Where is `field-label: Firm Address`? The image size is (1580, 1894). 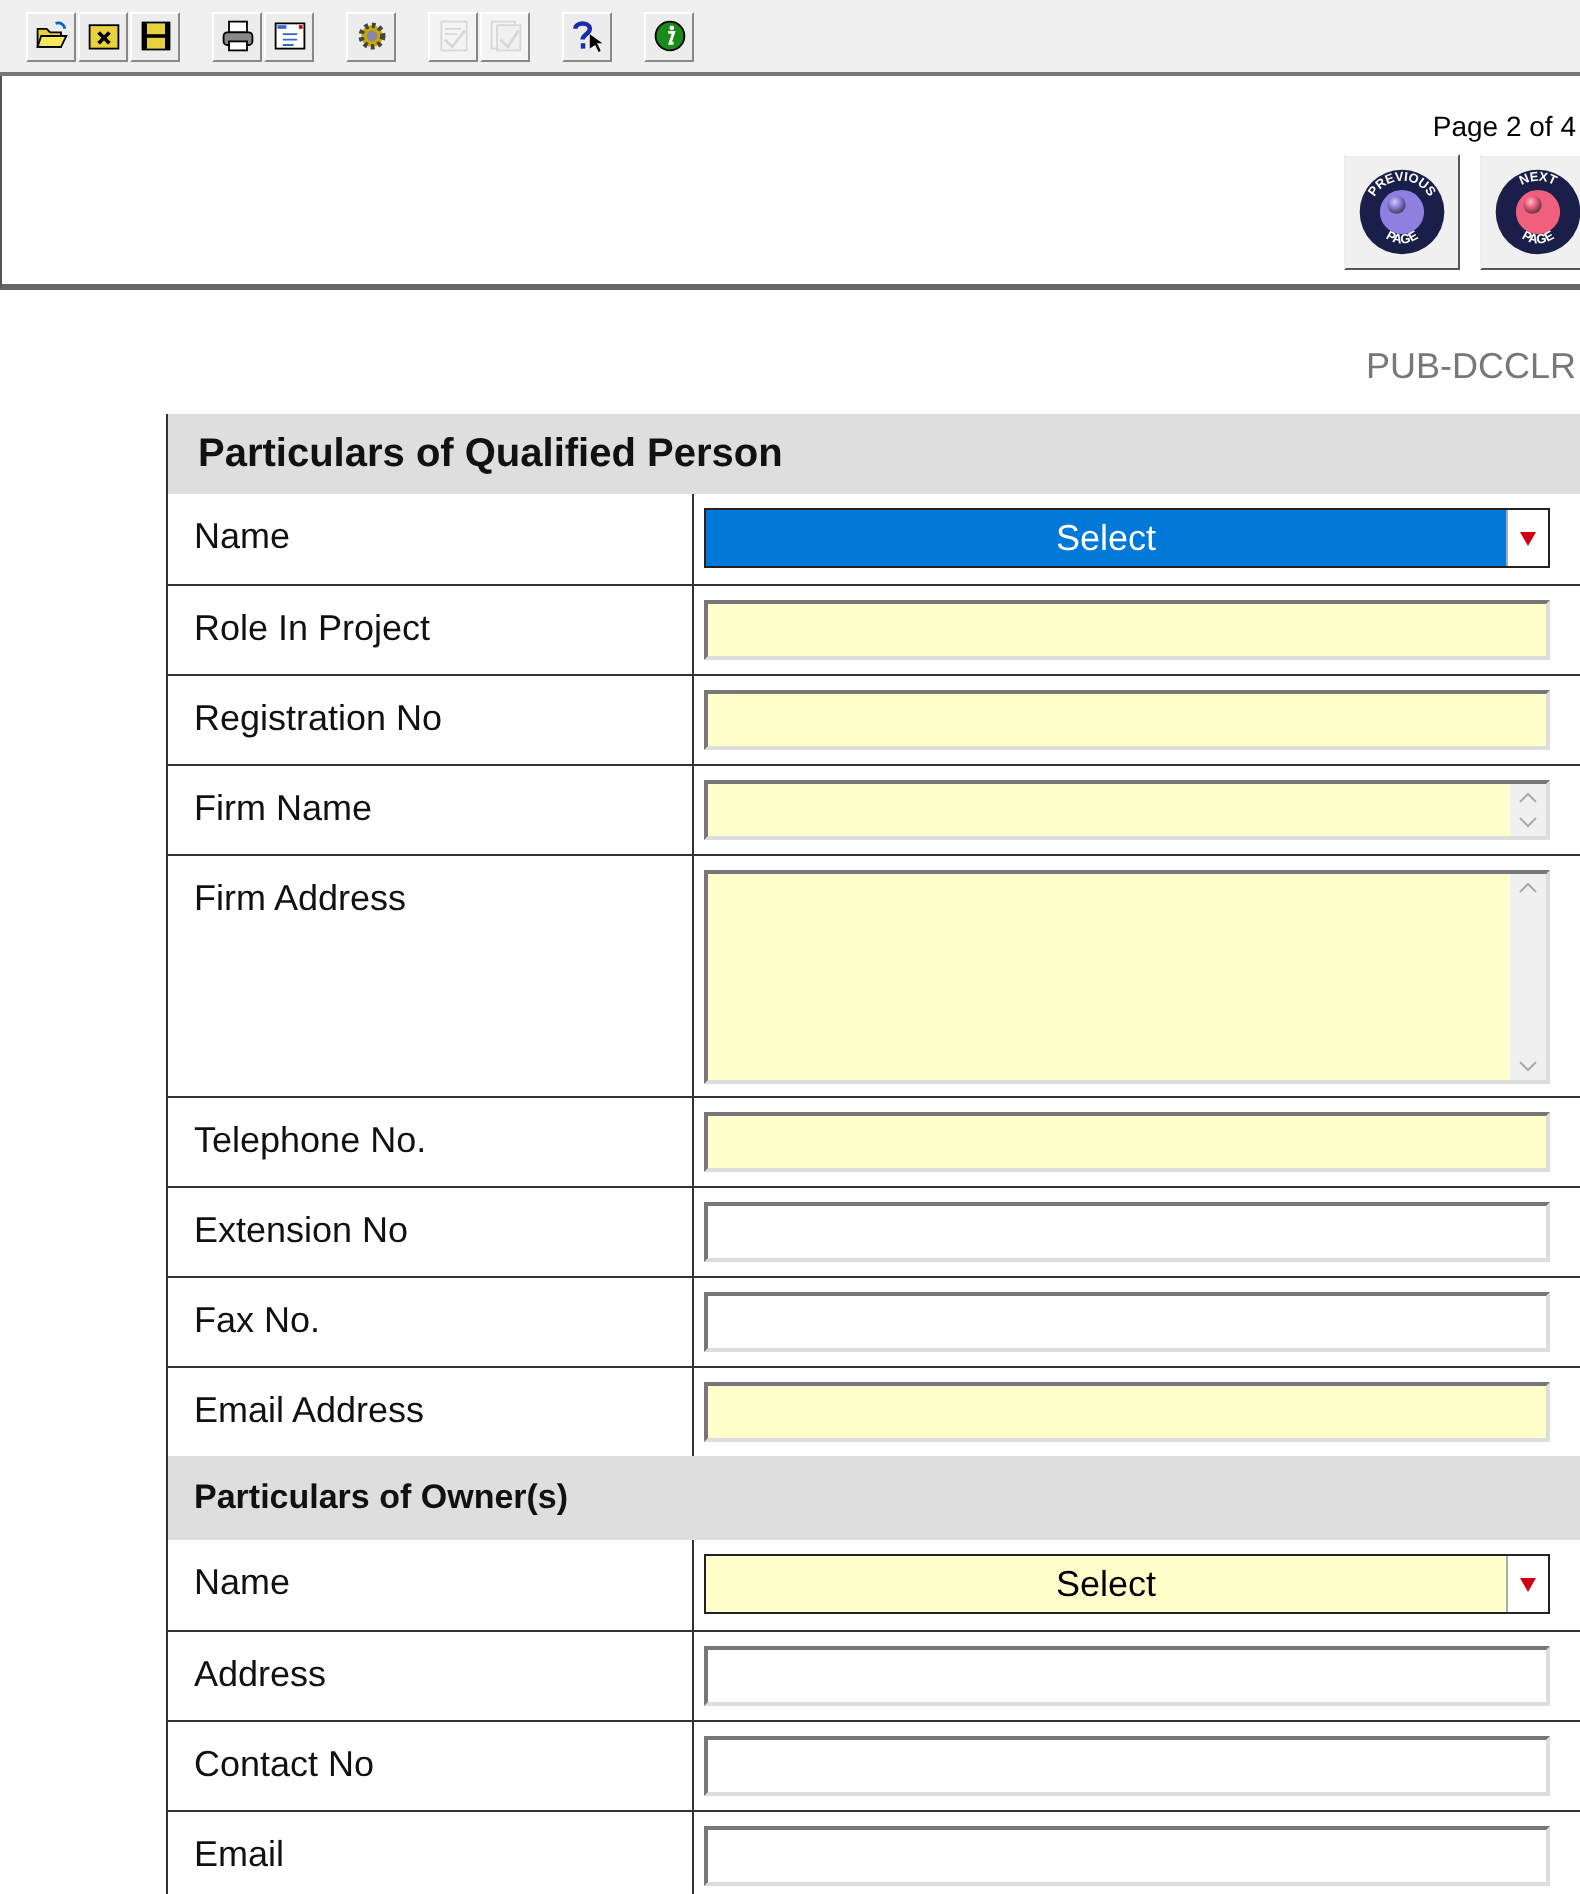 field-label: Firm Address is located at coordinates (431, 976).